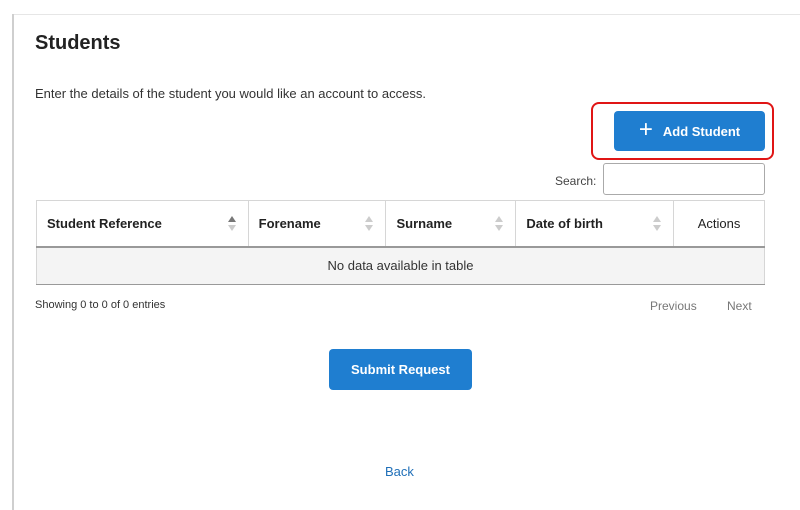  Describe the element at coordinates (399, 471) in the screenshot. I see `back-link: Back` at that location.